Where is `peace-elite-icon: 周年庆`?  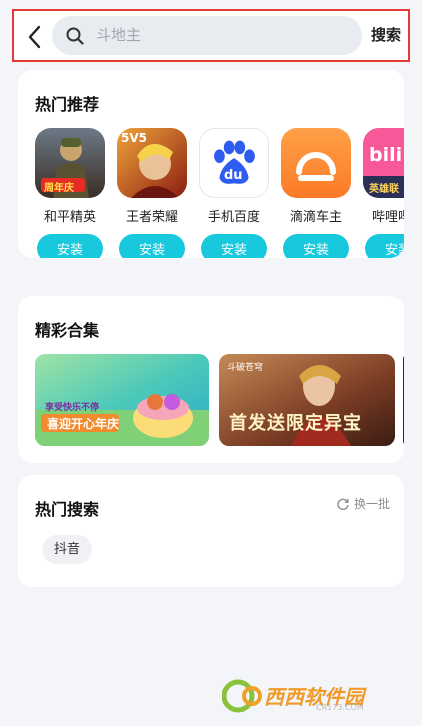 peace-elite-icon: 周年庆 is located at coordinates (70, 163).